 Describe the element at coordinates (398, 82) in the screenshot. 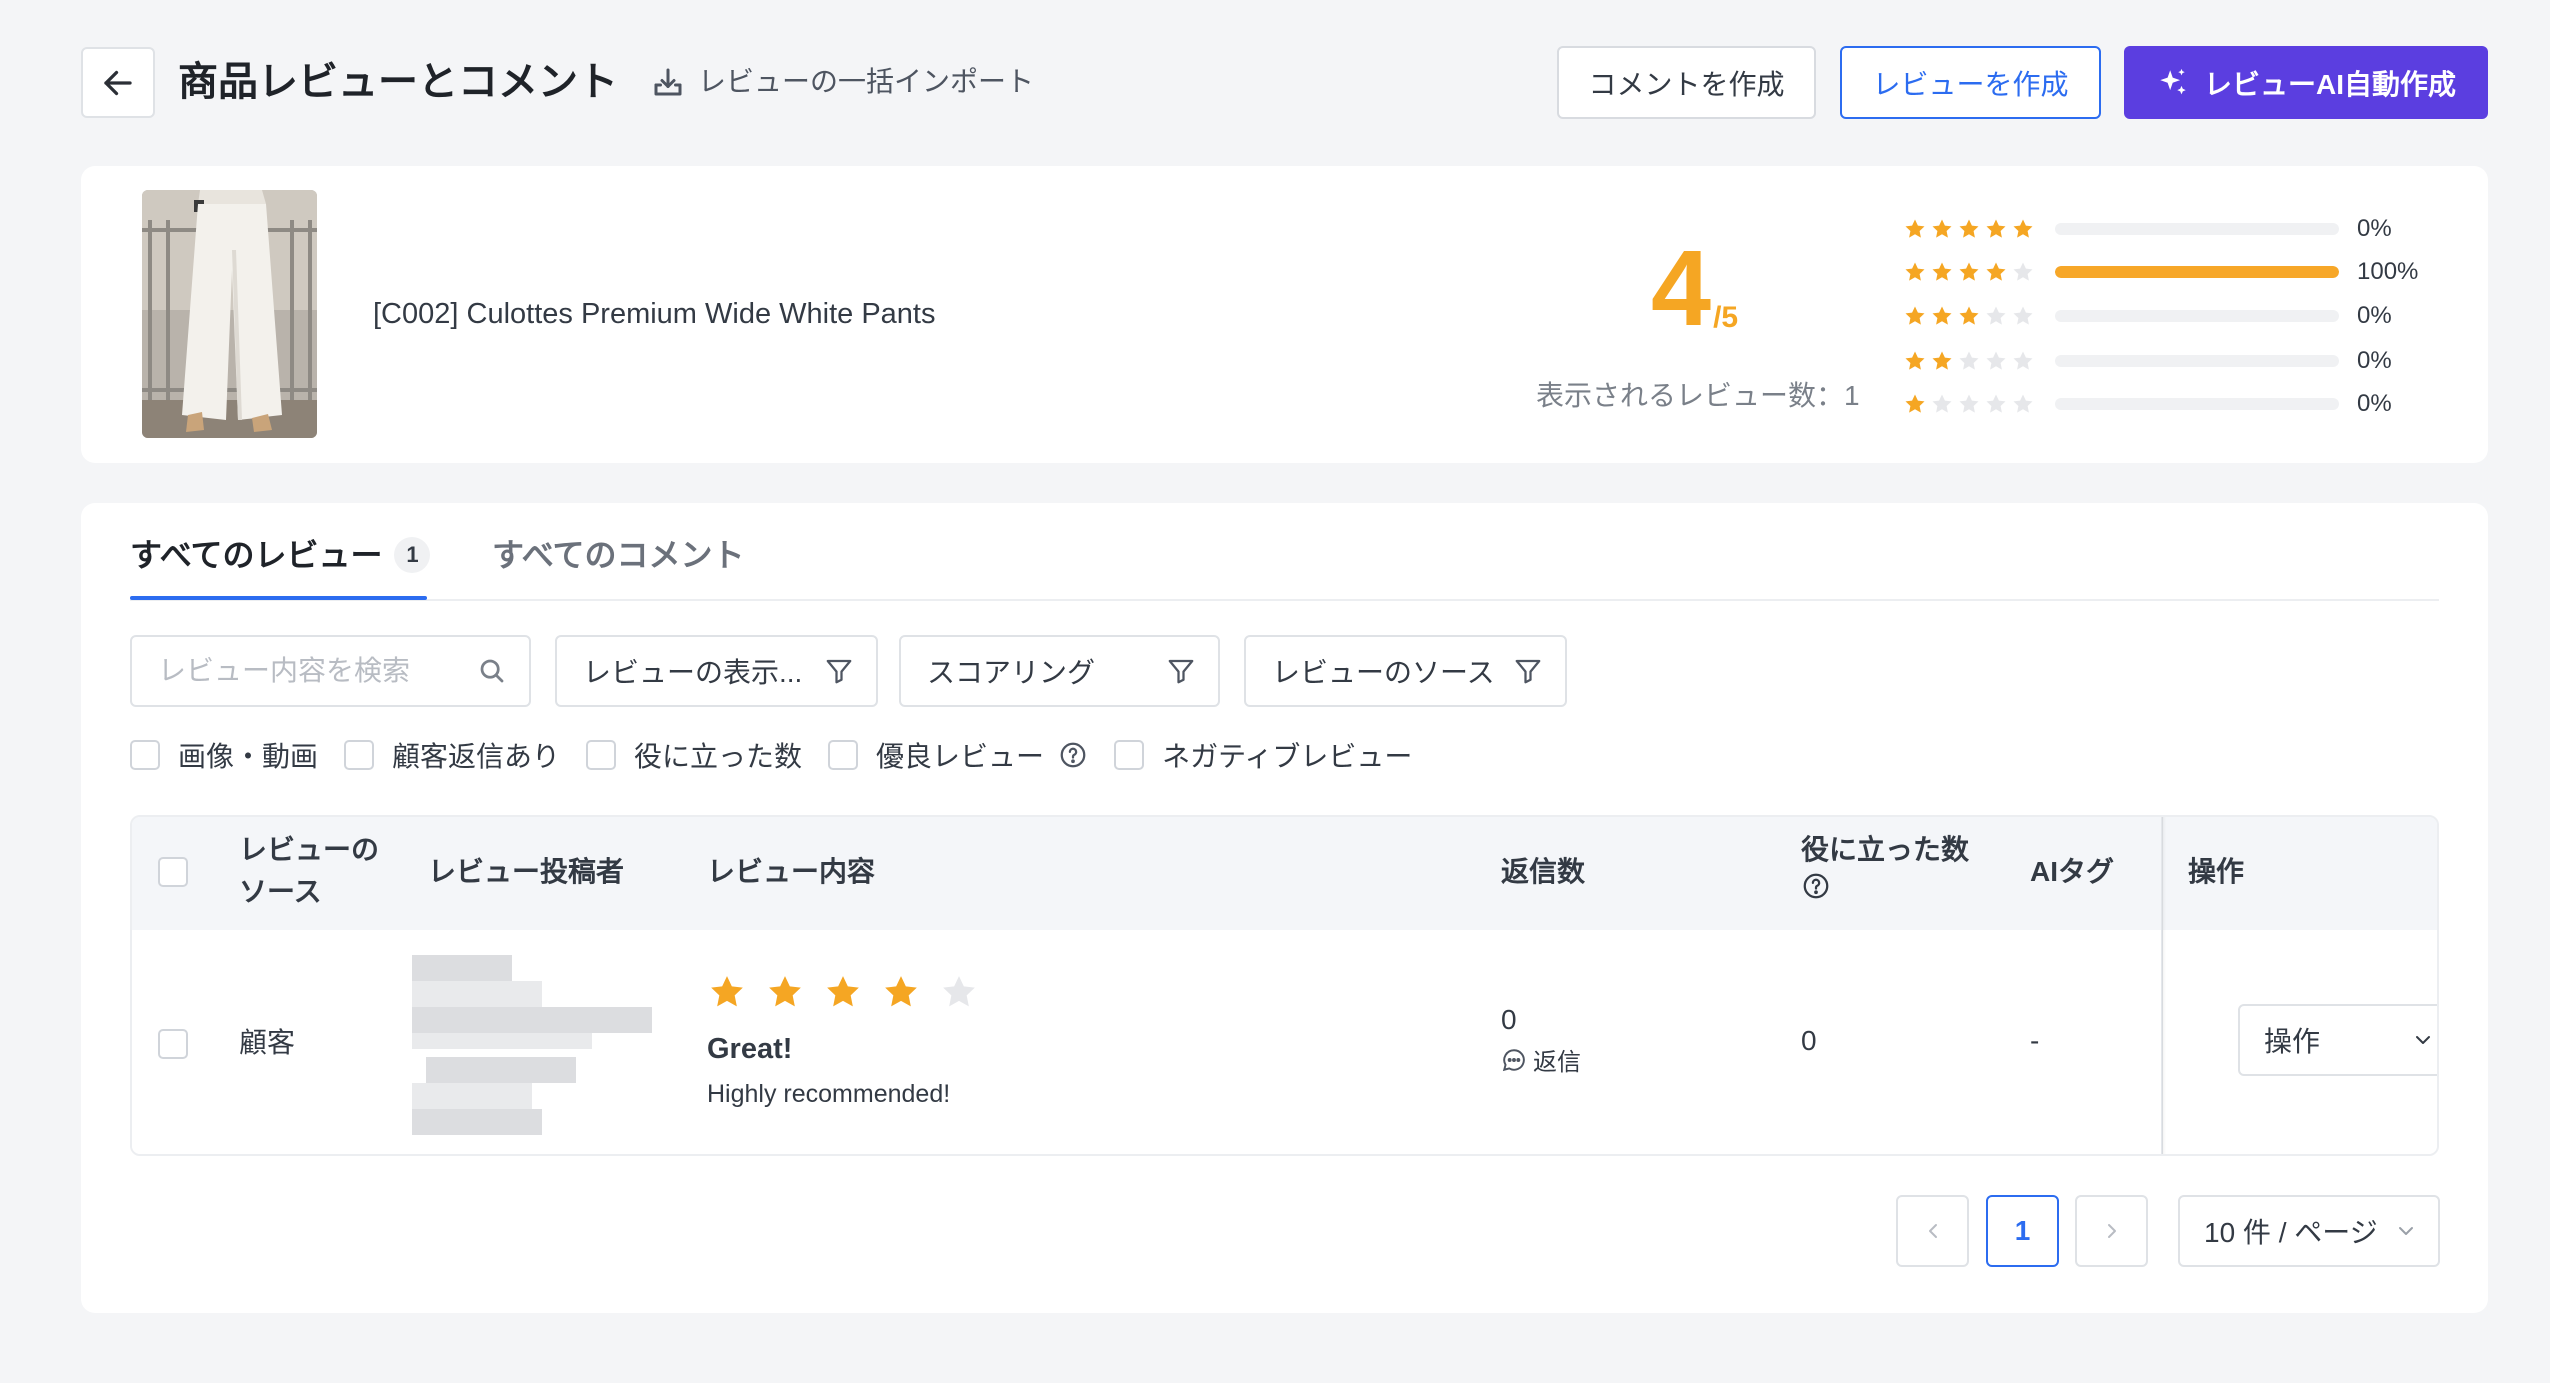

I see `page-title: 商品レビューとコメント` at that location.